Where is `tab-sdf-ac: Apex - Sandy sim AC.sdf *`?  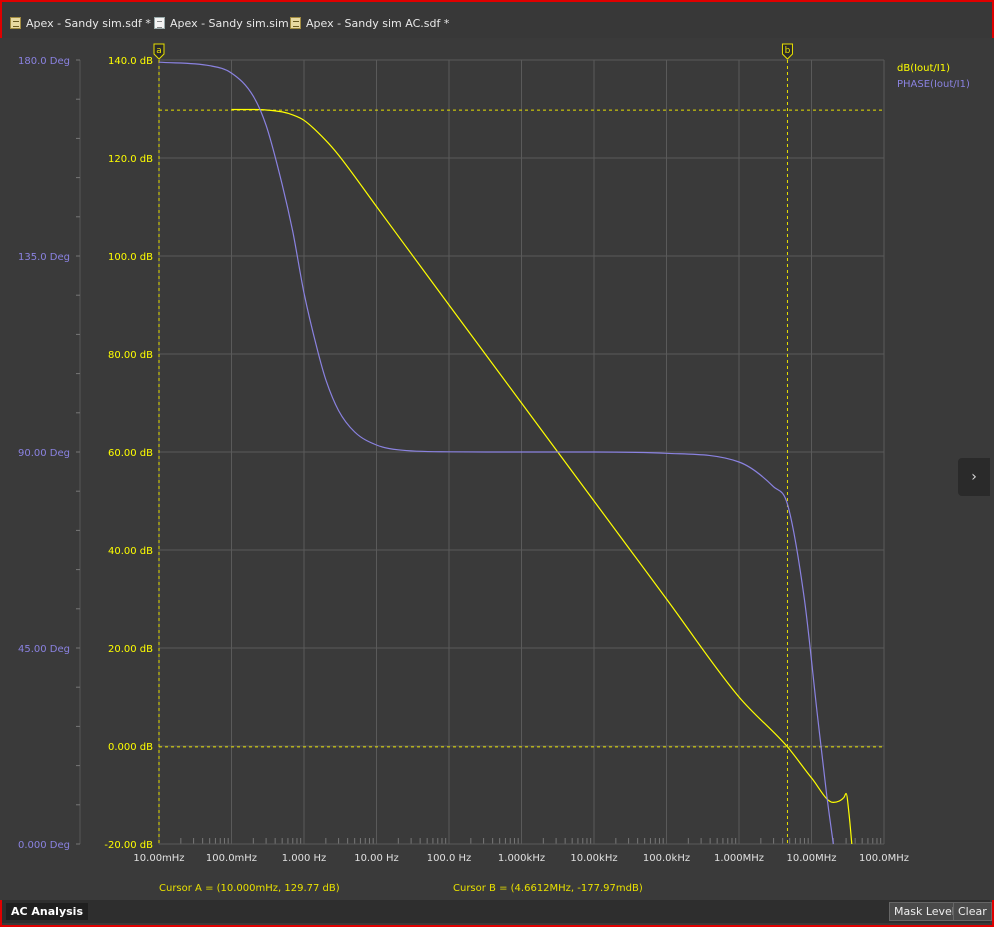 tab-sdf-ac: Apex - Sandy sim AC.sdf * is located at coordinates (369, 23).